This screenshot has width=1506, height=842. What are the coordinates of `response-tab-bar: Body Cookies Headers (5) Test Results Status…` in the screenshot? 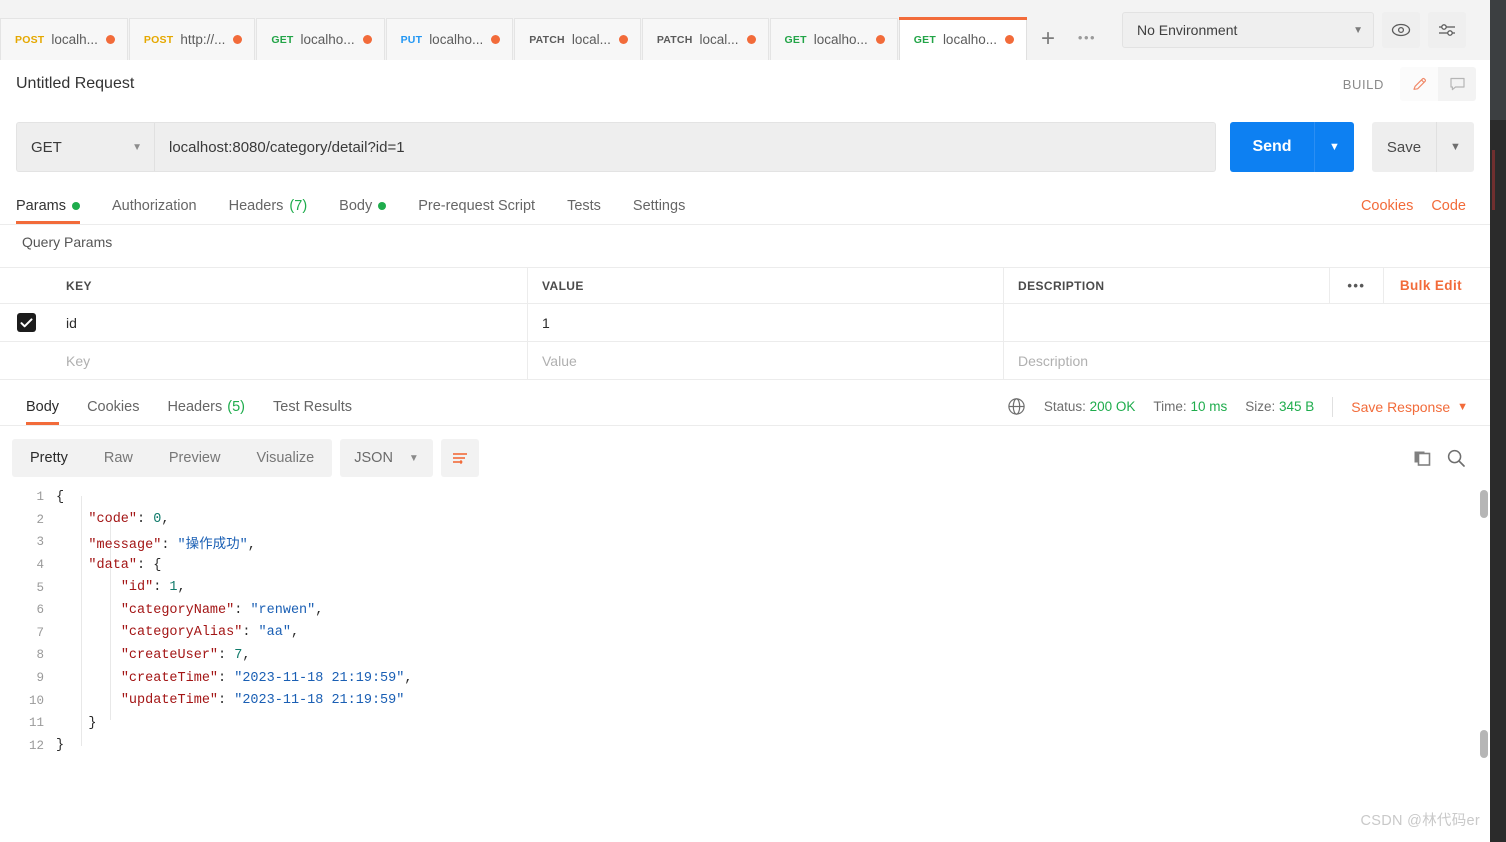 It's located at (745, 407).